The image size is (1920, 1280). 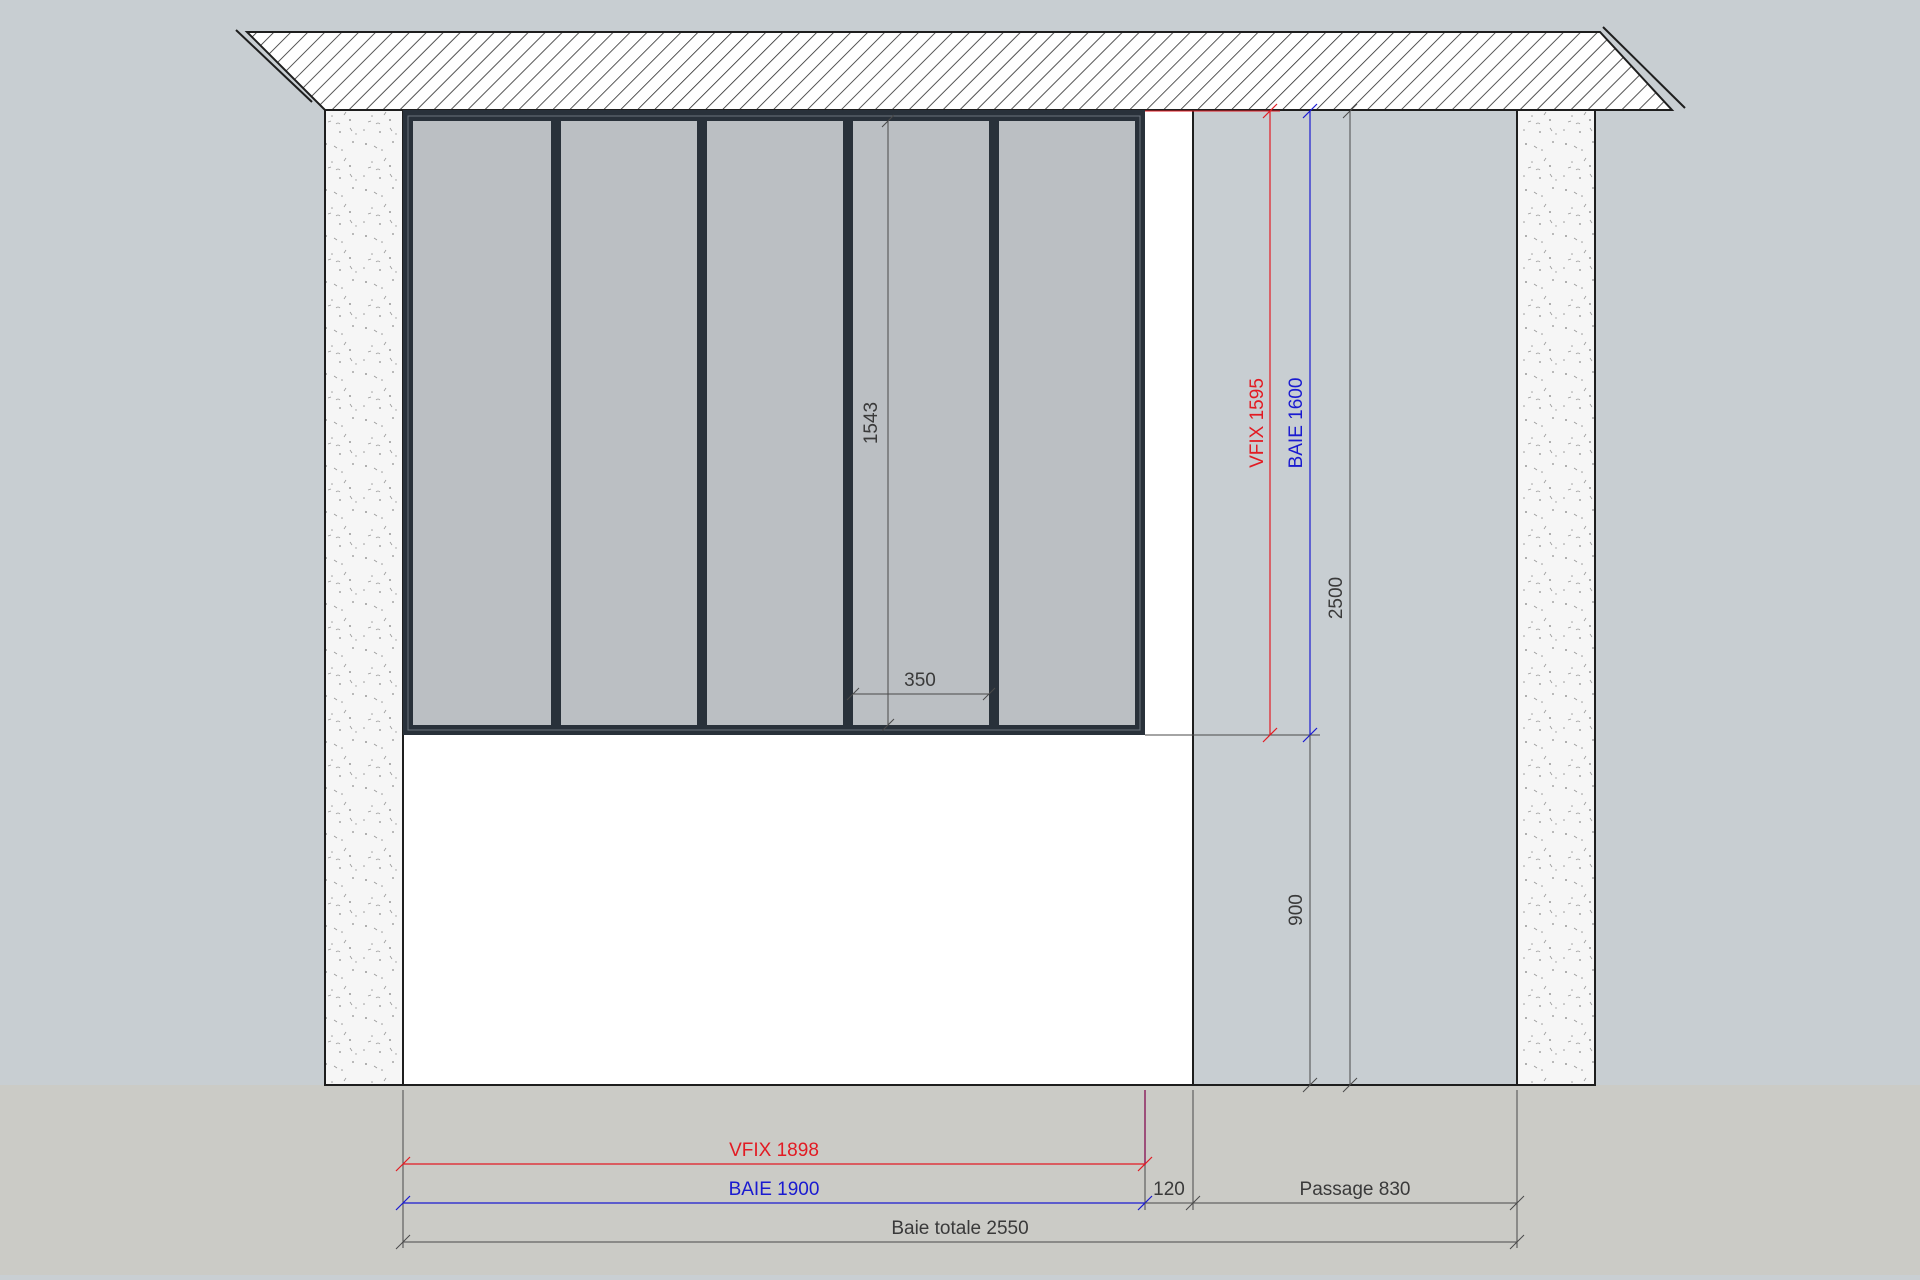 What do you see at coordinates (364, 597) in the screenshot?
I see `left-column` at bounding box center [364, 597].